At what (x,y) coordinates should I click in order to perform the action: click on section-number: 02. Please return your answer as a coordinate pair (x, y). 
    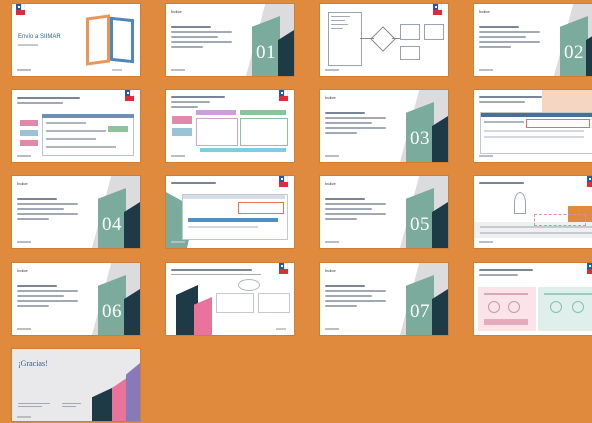
    Looking at the image, I should click on (574, 52).